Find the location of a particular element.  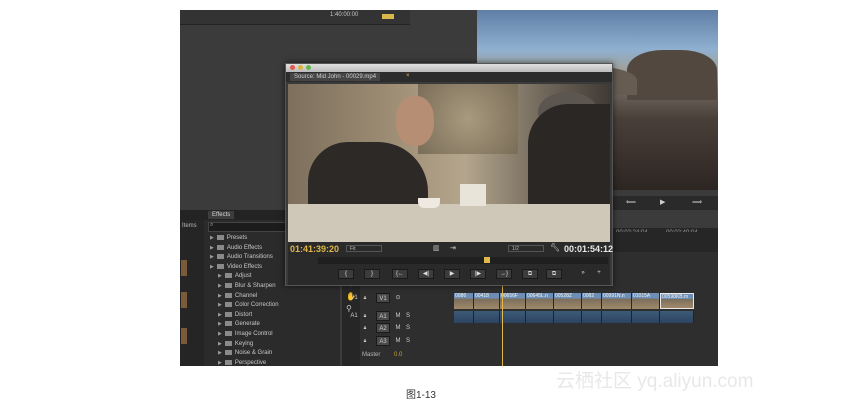

effects-tree-item: ▶ Distort is located at coordinates (235, 314).